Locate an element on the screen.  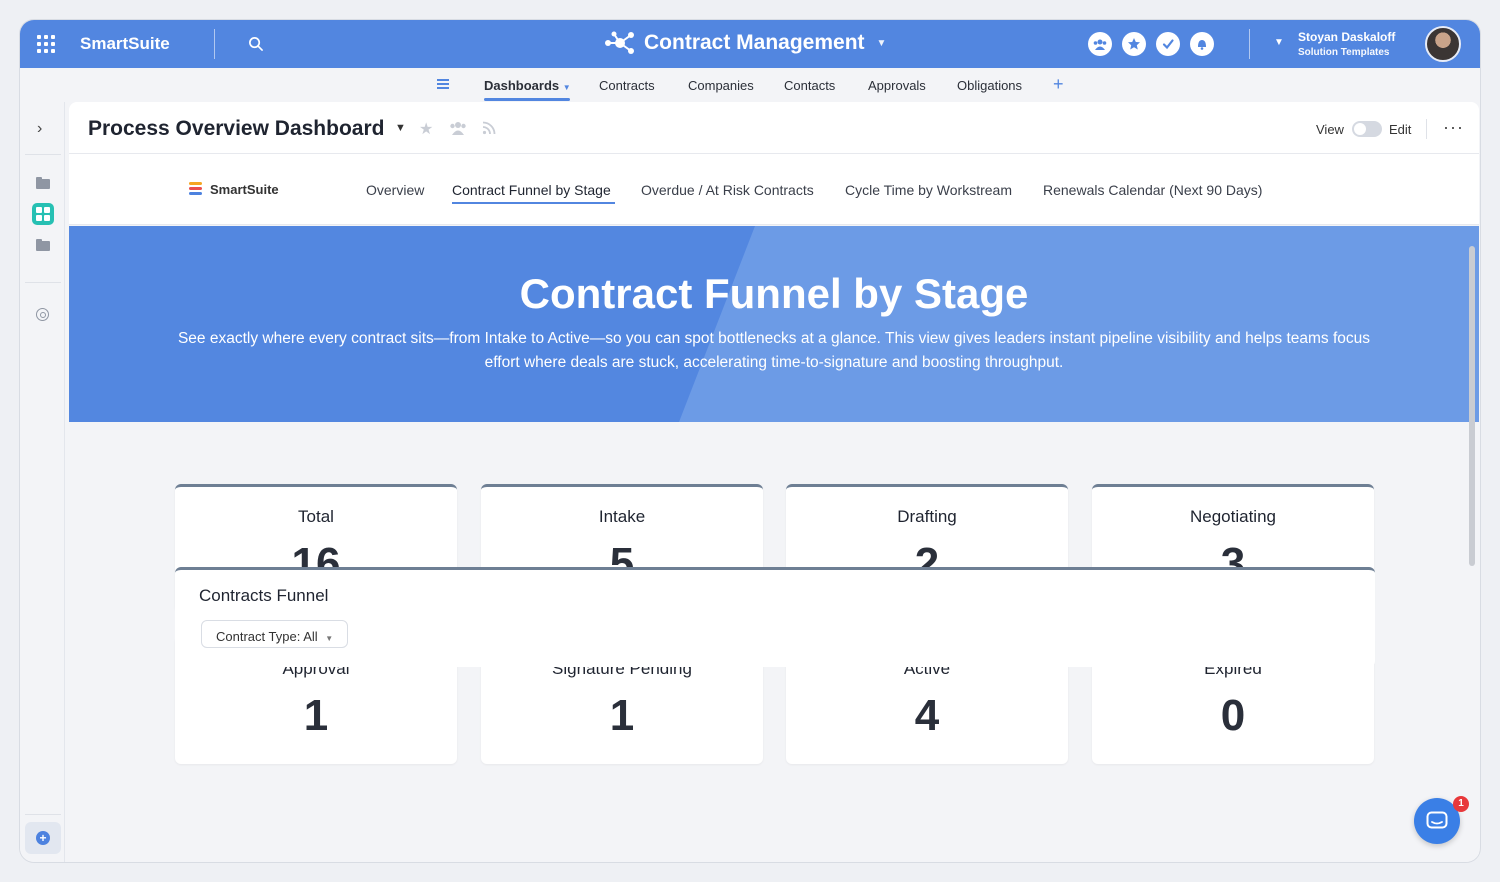
chat-icon is located at coordinates (1437, 820).